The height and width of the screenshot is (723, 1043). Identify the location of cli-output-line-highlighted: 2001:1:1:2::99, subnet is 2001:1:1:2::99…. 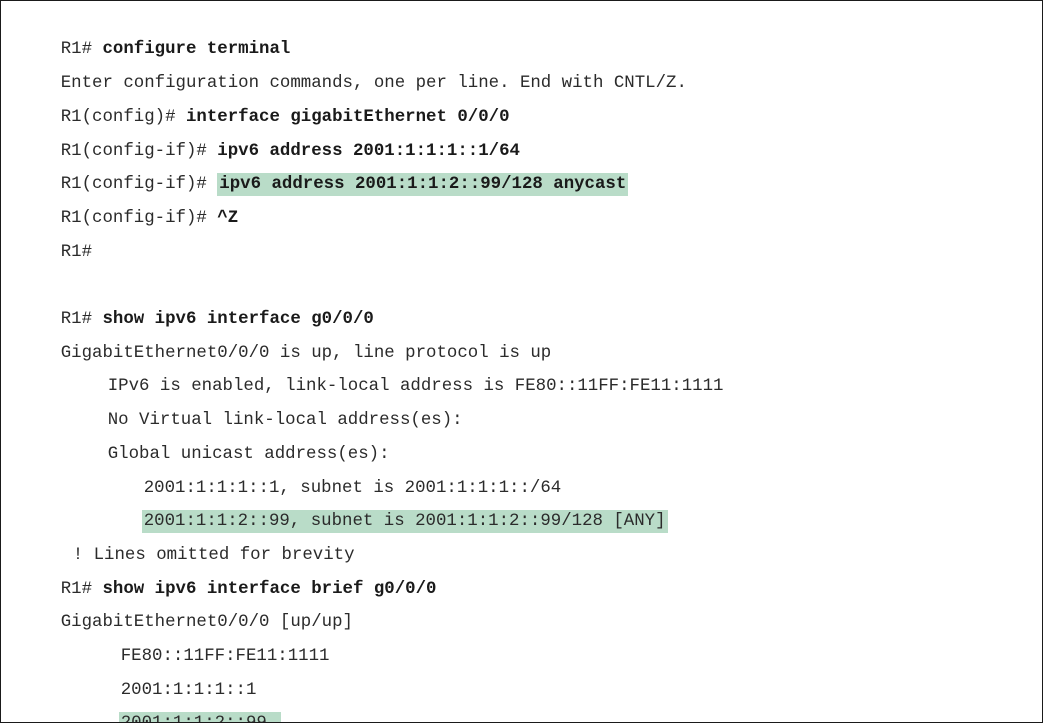
(384, 509).